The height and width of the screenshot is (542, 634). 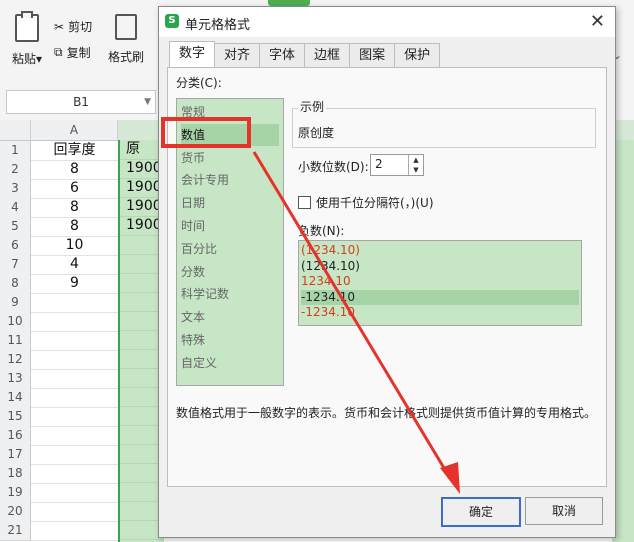 I want to click on app-logo-icon: S, so click(x=172, y=21).